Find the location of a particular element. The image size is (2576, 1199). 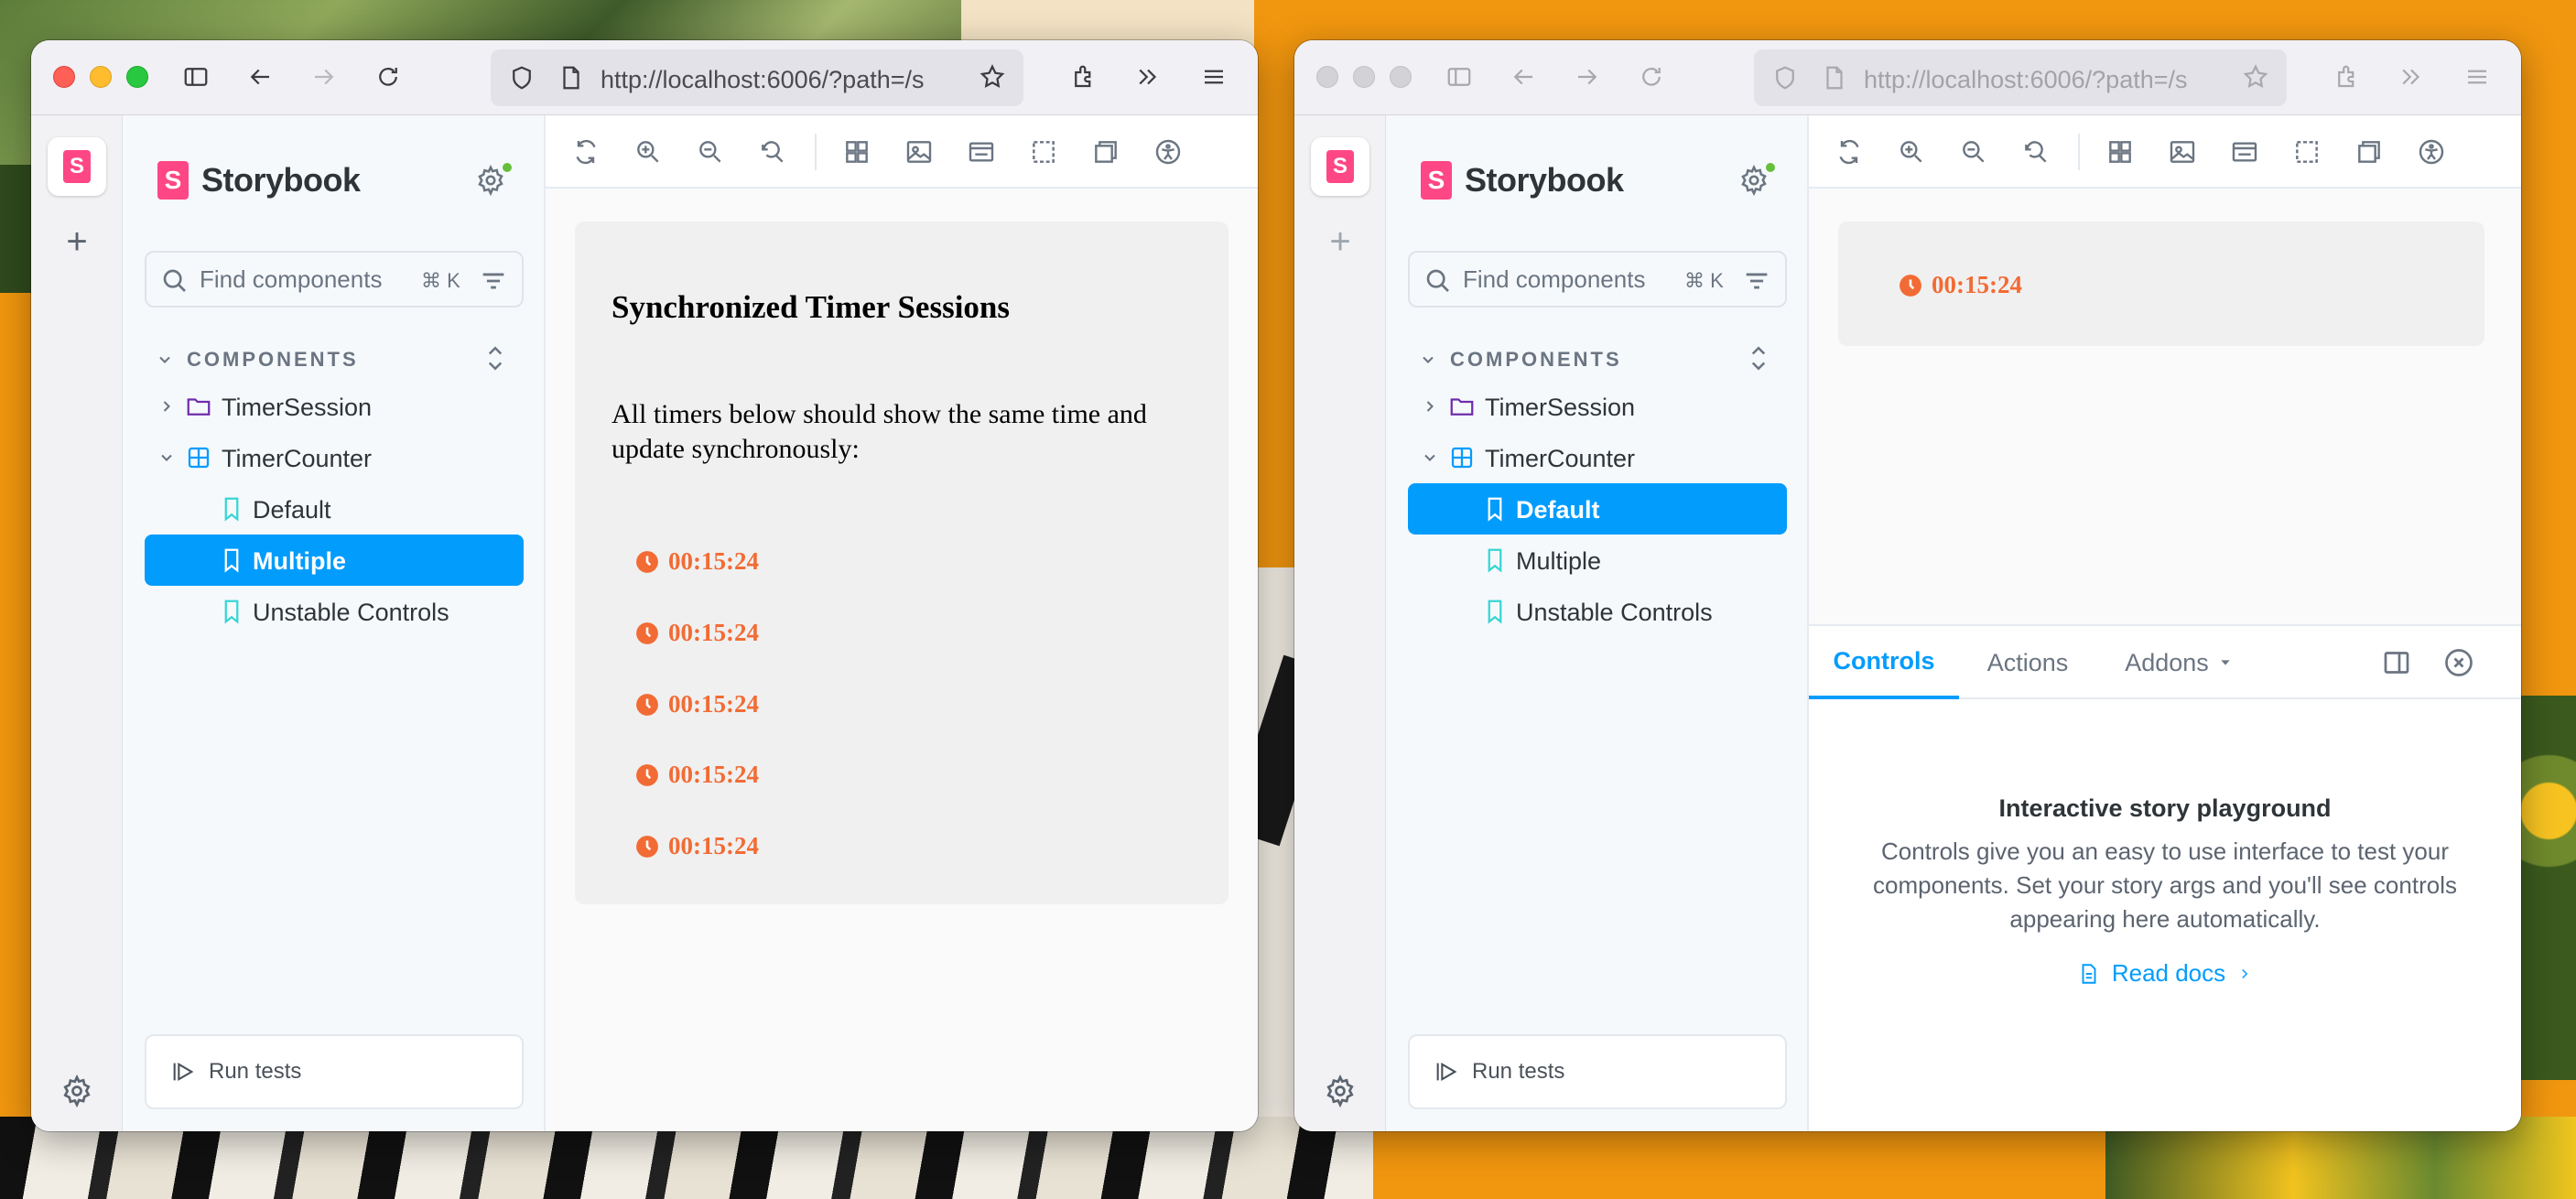

close-icon is located at coordinates (2458, 662).